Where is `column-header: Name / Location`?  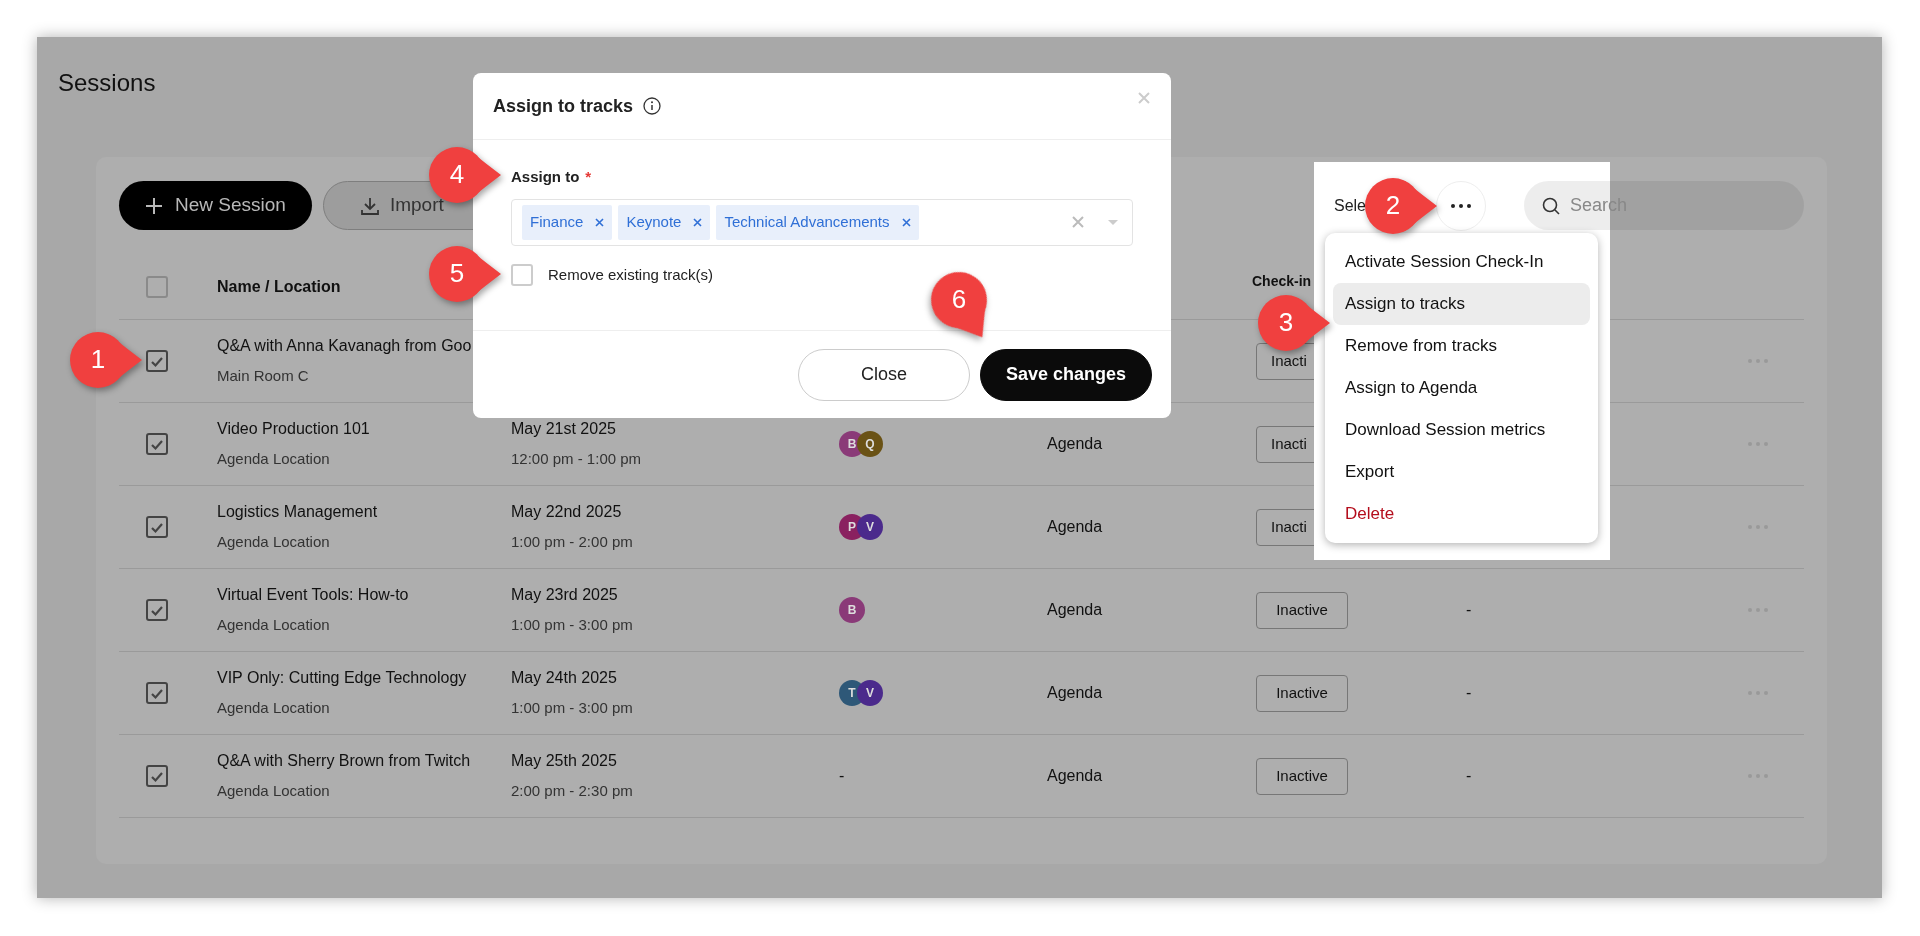
column-header: Name / Location is located at coordinates (279, 287).